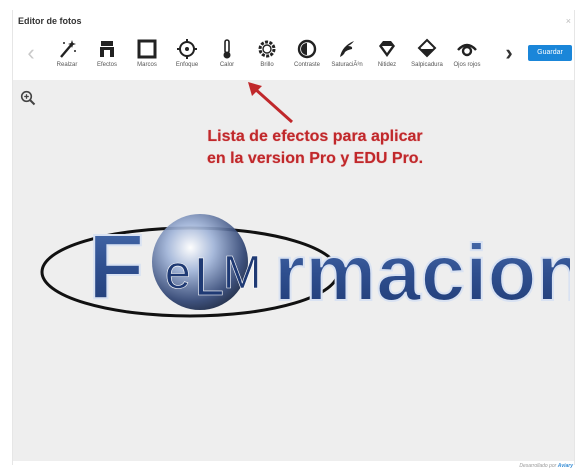  Describe the element at coordinates (509, 53) in the screenshot. I see `next-arrow-icon: ›` at that location.